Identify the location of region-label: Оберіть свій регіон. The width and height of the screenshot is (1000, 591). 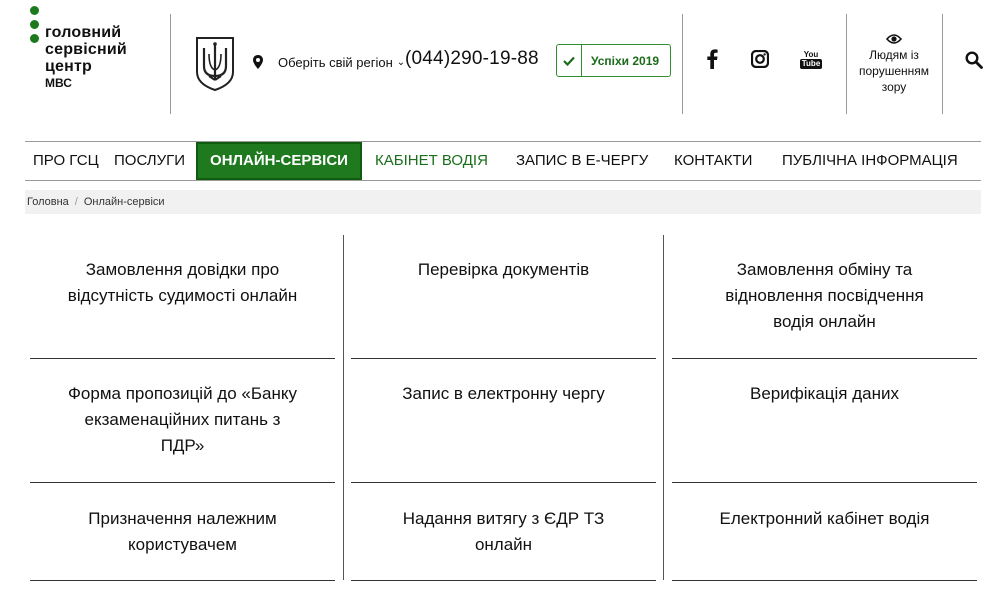
(335, 62).